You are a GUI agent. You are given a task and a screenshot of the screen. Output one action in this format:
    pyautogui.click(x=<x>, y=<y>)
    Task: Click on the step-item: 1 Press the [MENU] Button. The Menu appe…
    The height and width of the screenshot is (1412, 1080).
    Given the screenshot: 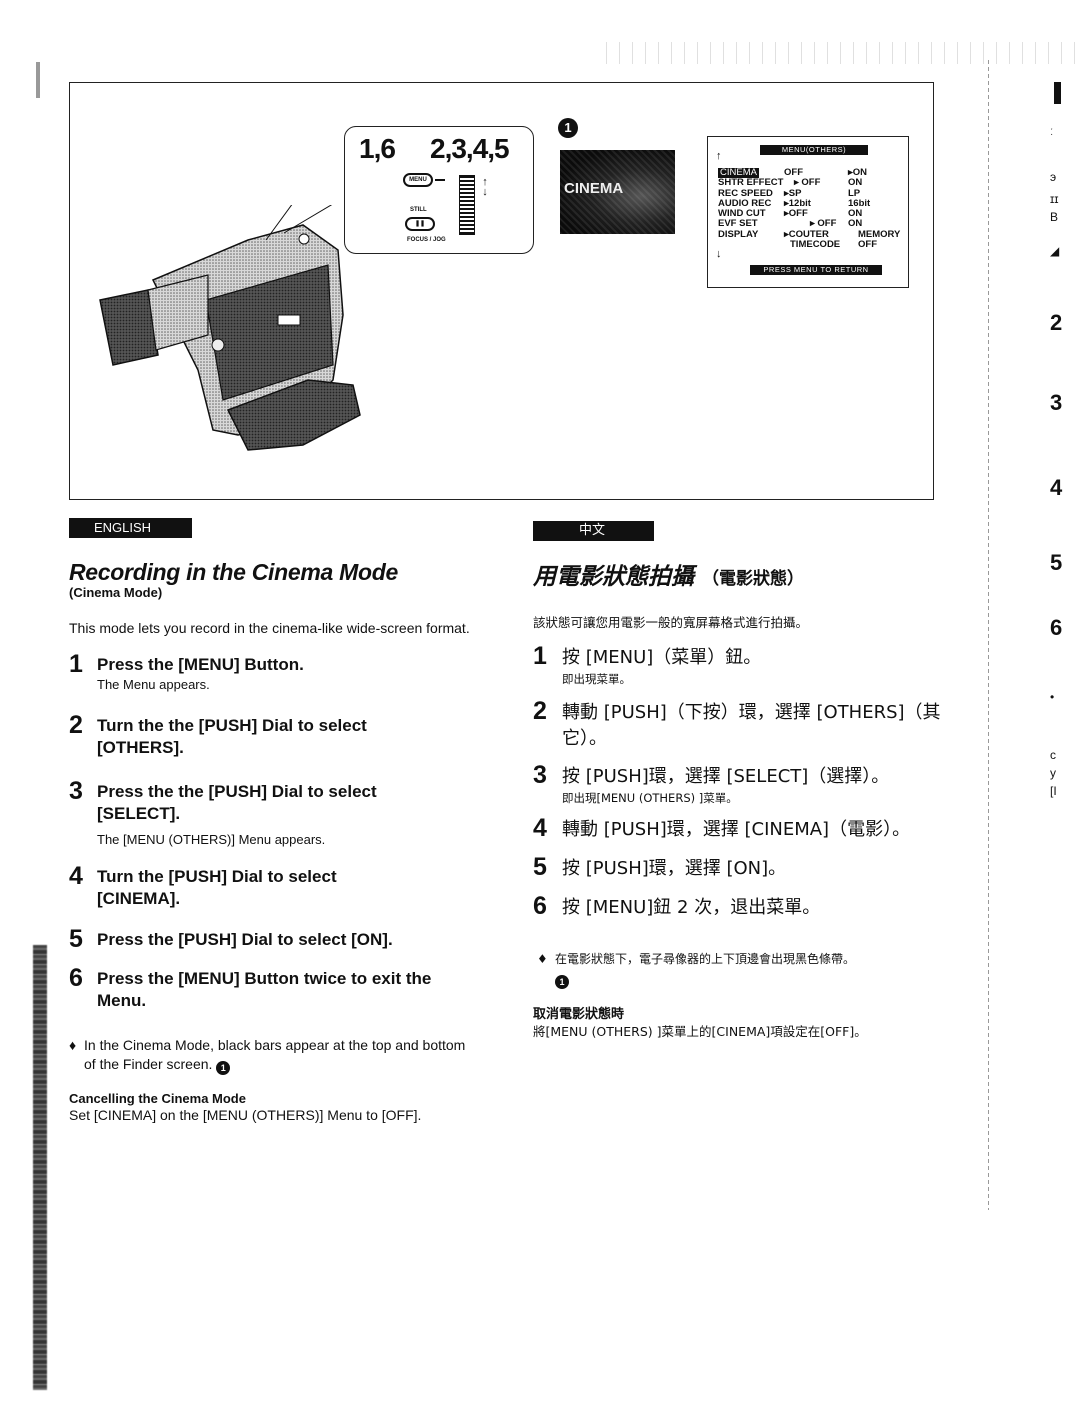 What is the action you would take?
    pyautogui.click(x=274, y=671)
    